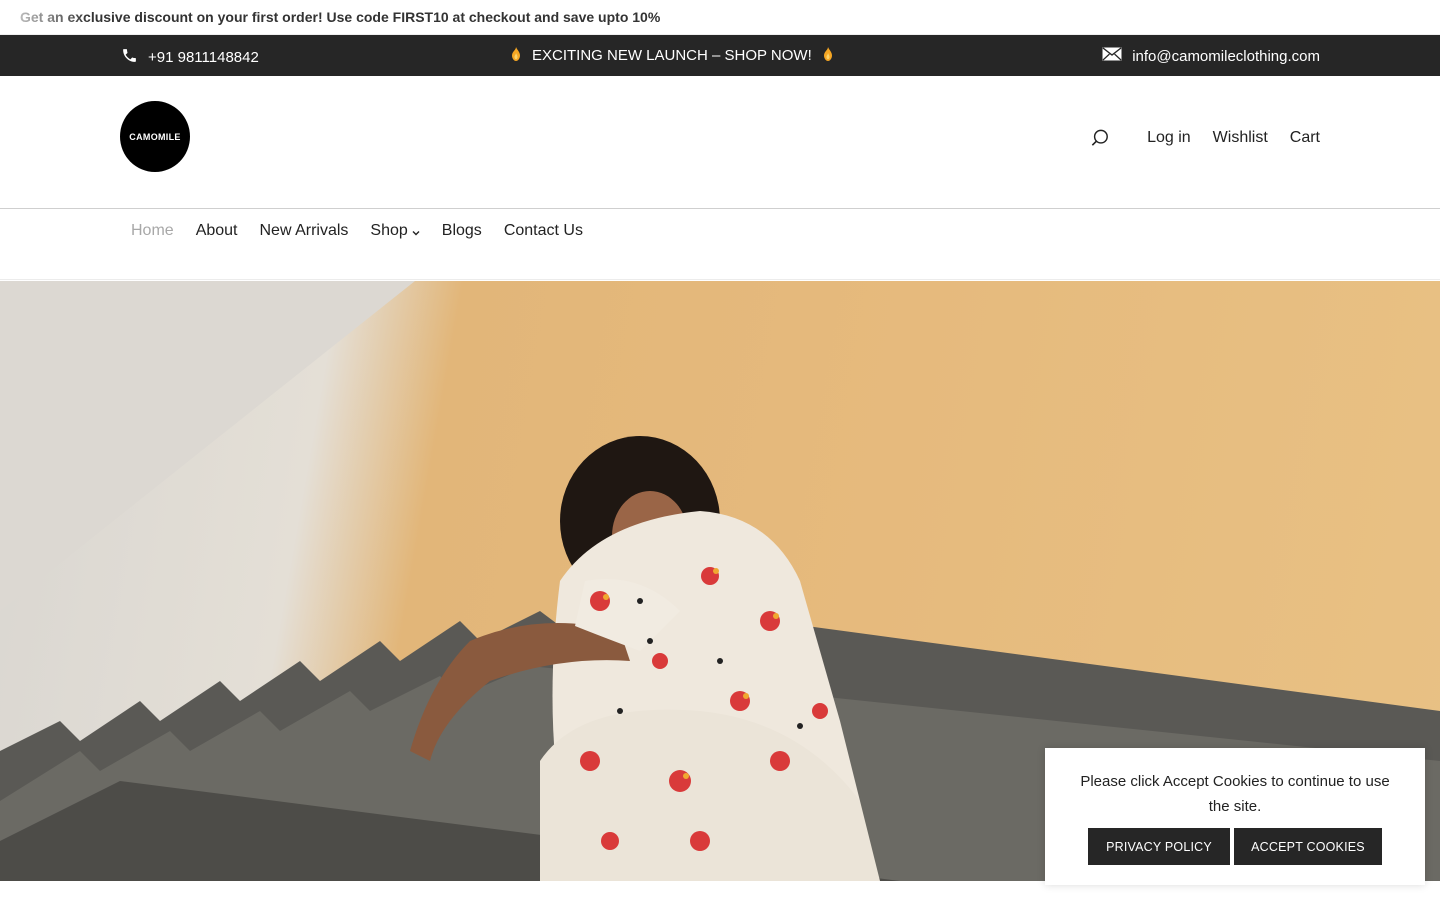 The height and width of the screenshot is (900, 1440). Describe the element at coordinates (1100, 138) in the screenshot. I see `search-icon` at that location.